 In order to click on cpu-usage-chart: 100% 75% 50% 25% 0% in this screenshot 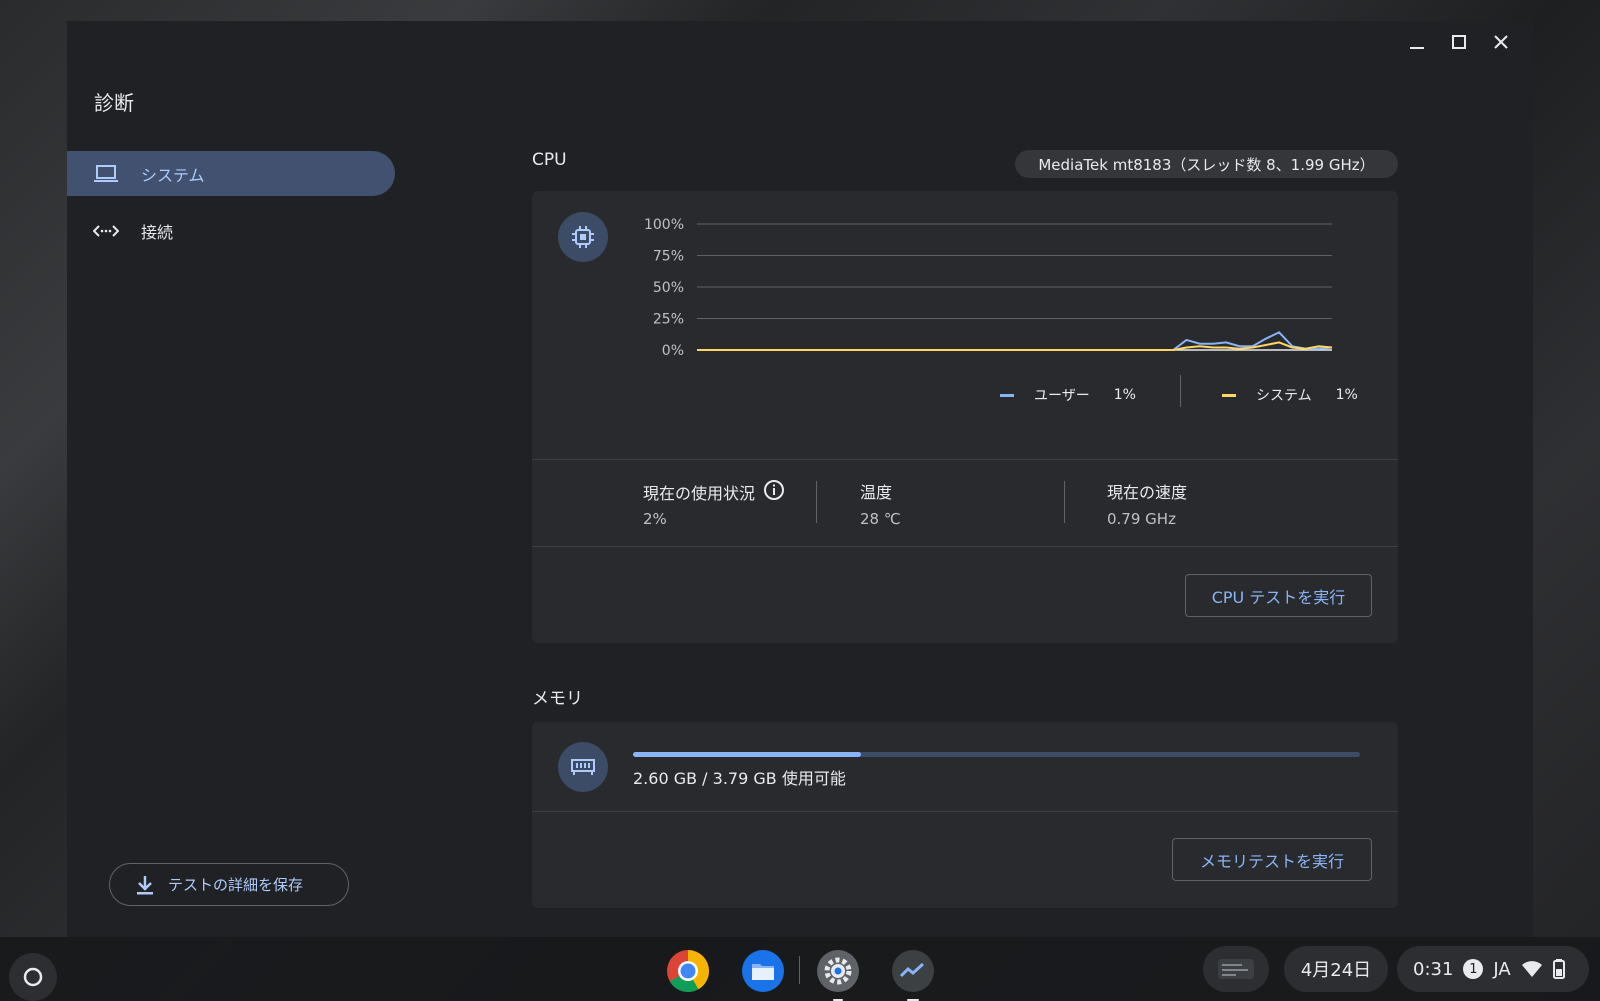, I will do `click(988, 288)`.